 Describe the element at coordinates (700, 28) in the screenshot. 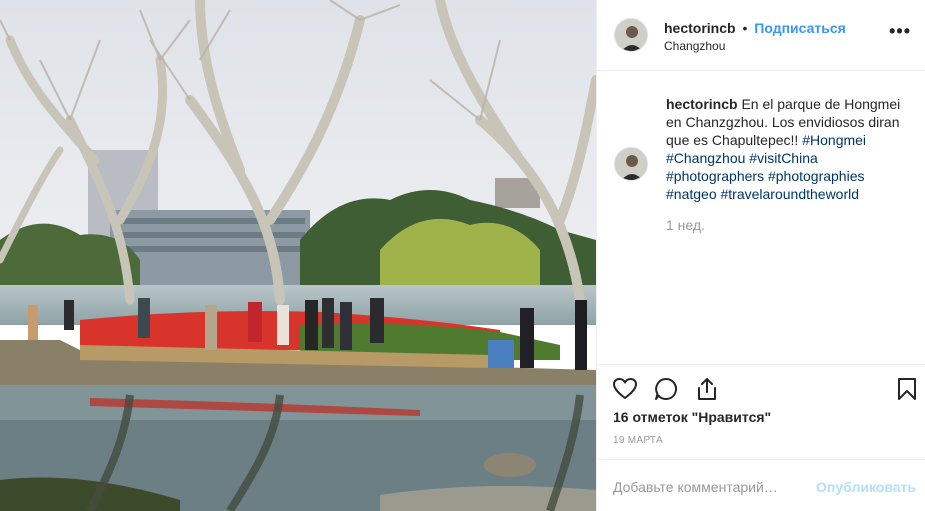

I see `username-link: hectorincb` at that location.